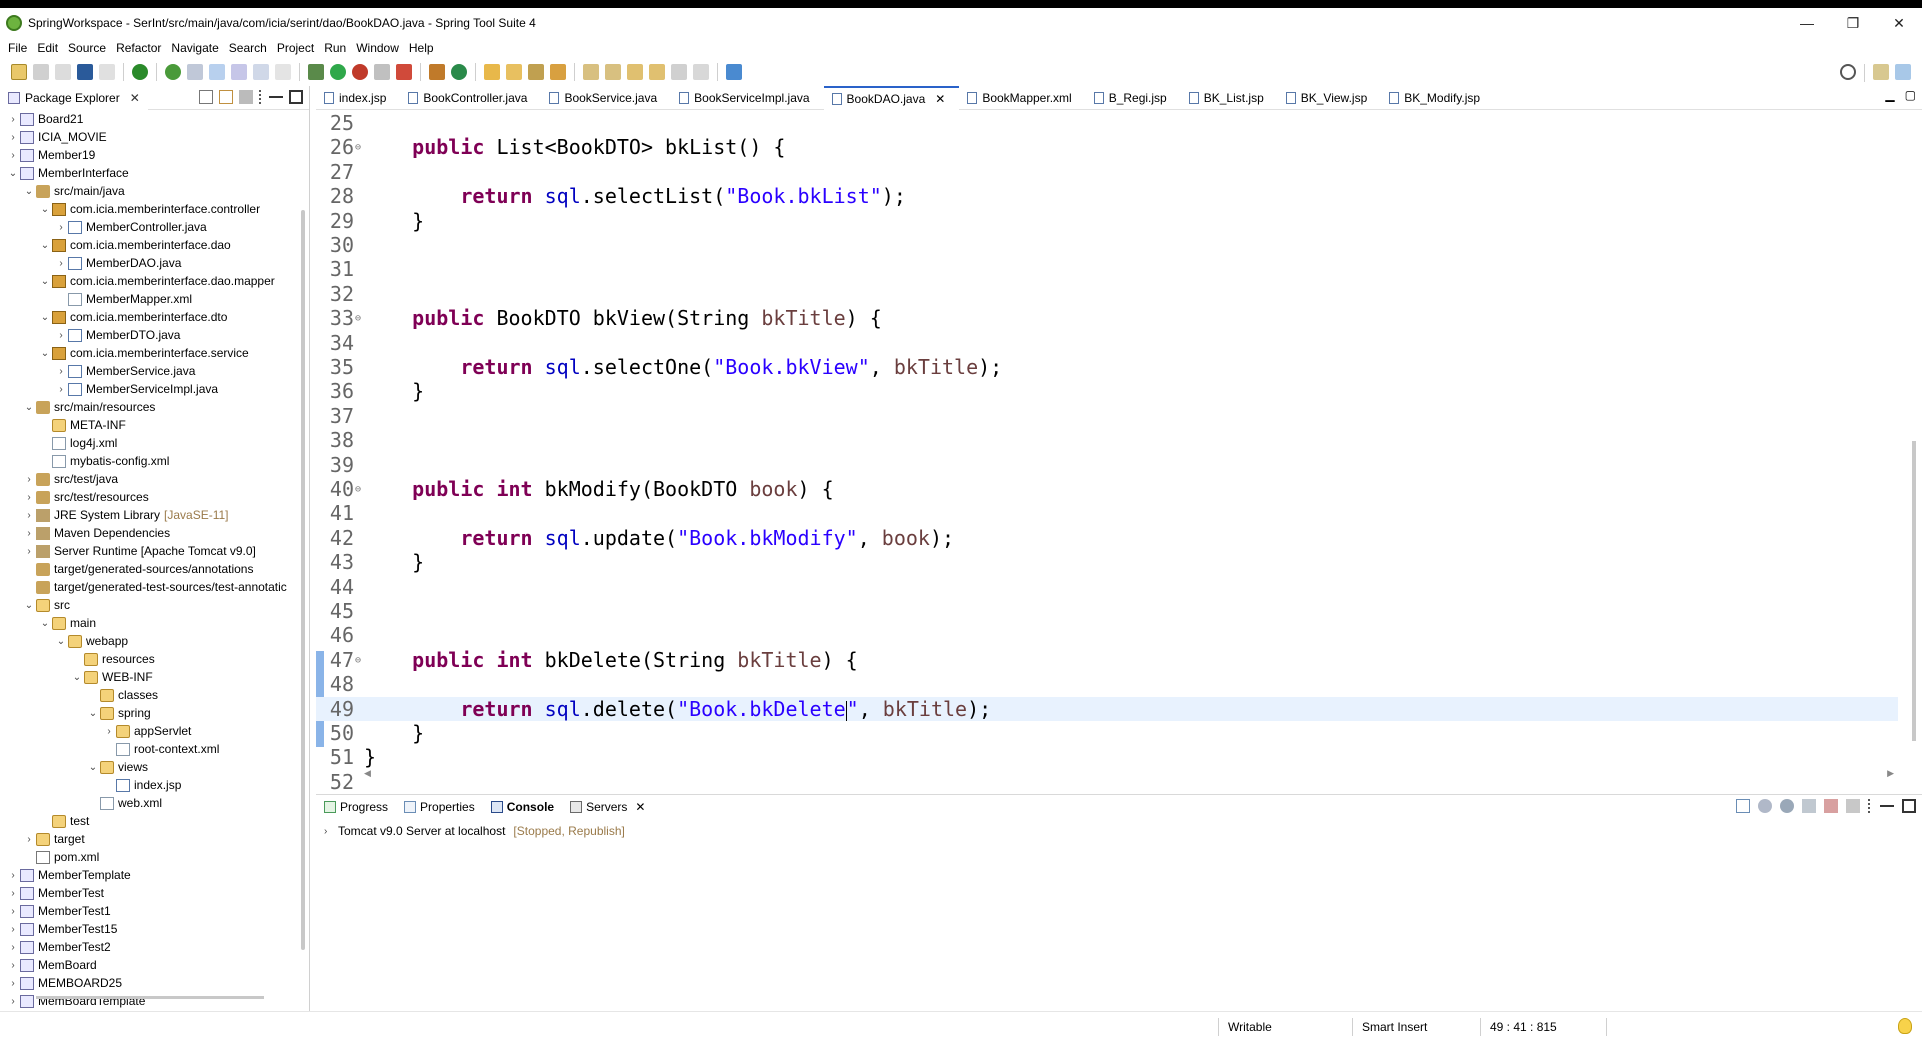 The height and width of the screenshot is (1041, 1922). Describe the element at coordinates (1330, 98) in the screenshot. I see `editor-tab: BK_View.jsp` at that location.